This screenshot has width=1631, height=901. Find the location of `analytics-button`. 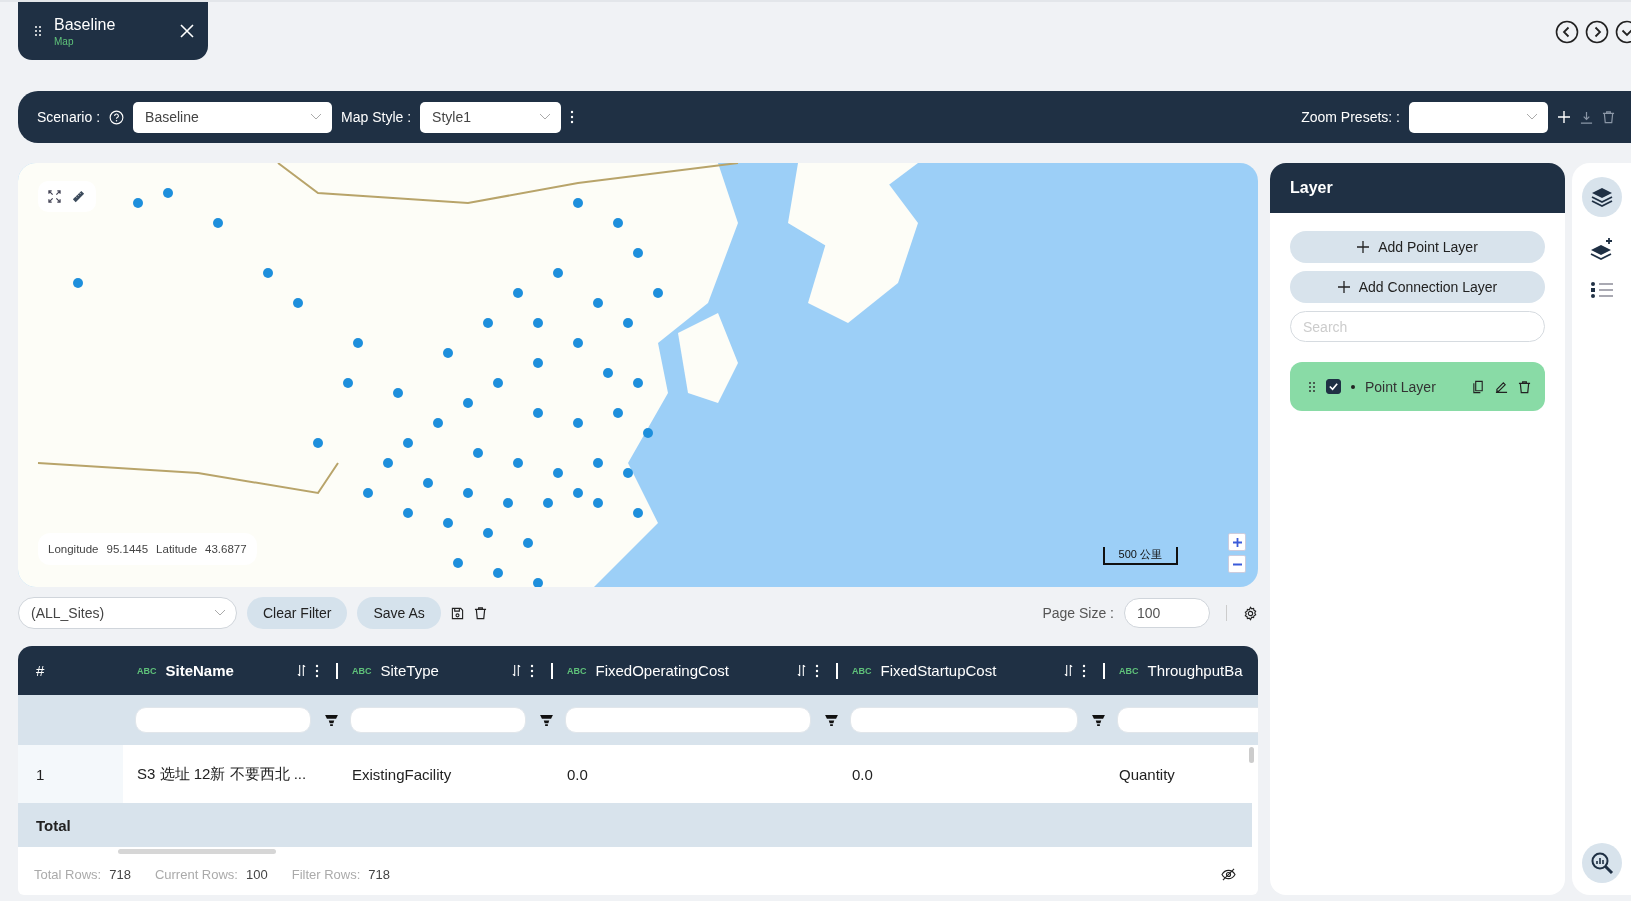

analytics-button is located at coordinates (1601, 863).